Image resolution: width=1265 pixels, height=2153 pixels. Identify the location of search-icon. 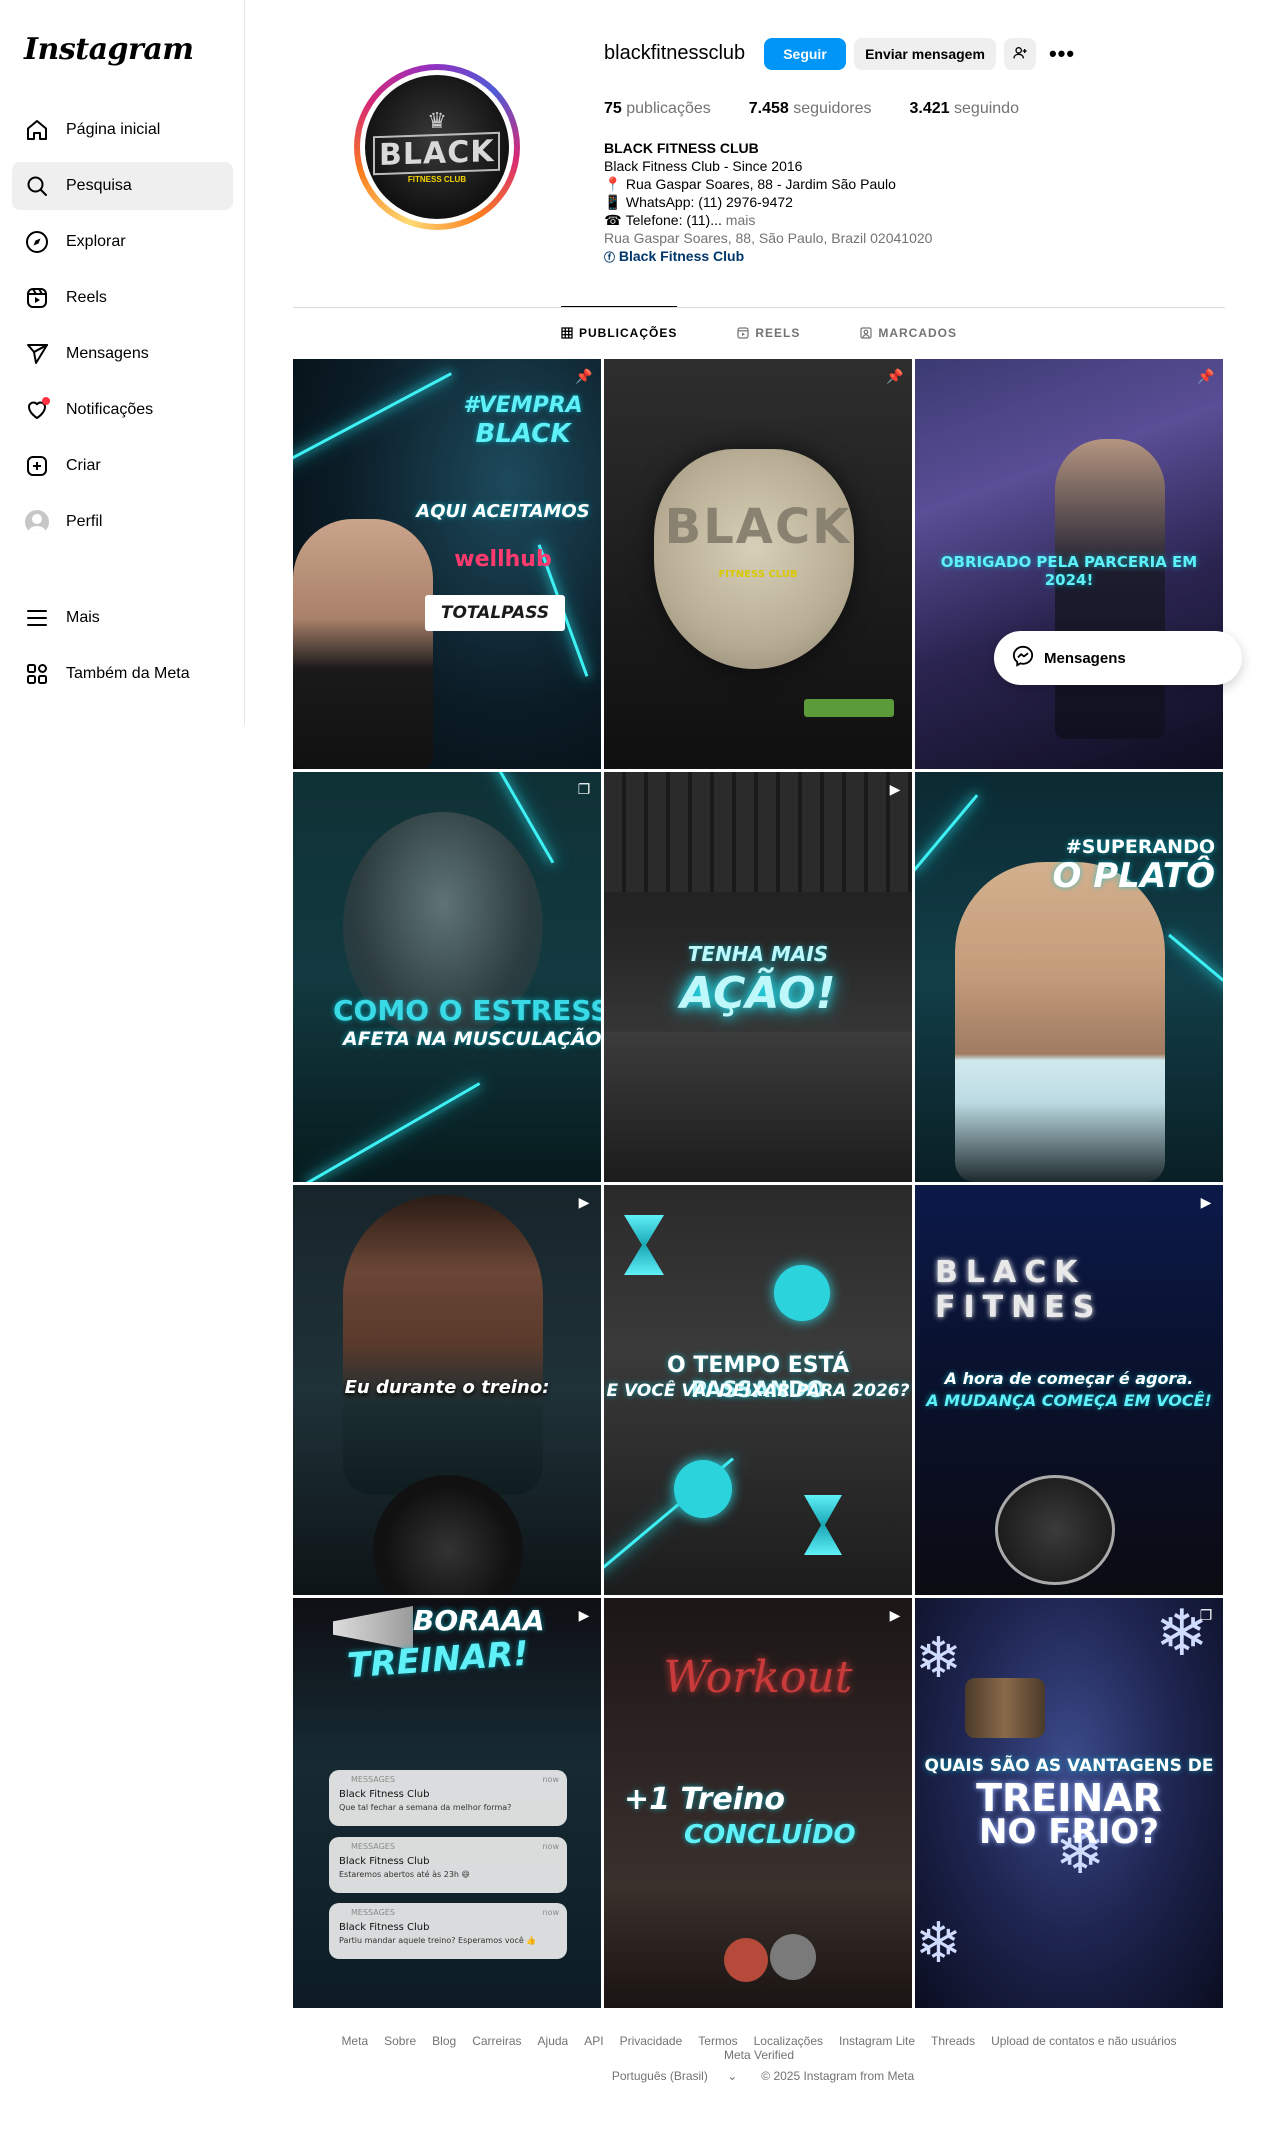
(37, 186).